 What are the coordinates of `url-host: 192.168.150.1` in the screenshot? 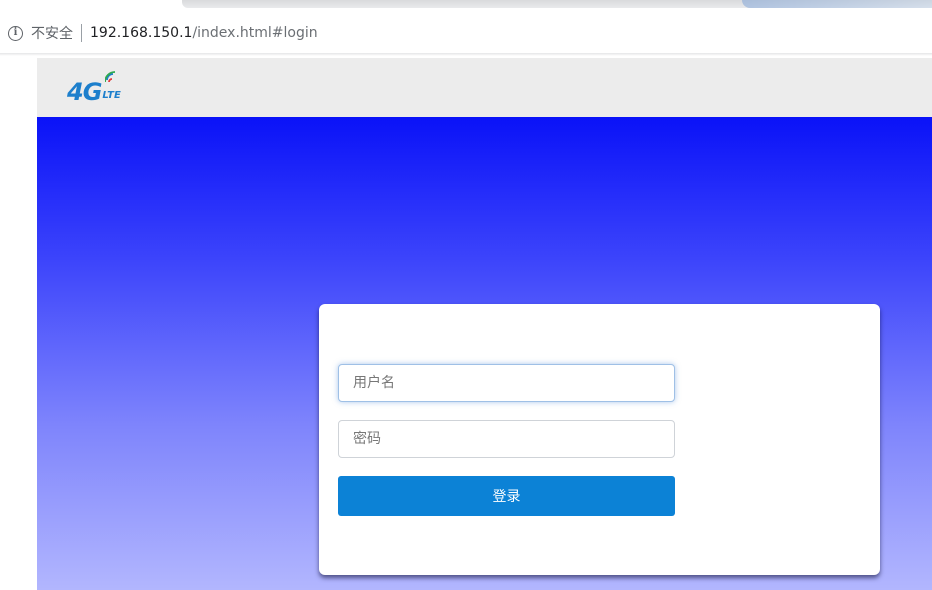 It's located at (141, 33).